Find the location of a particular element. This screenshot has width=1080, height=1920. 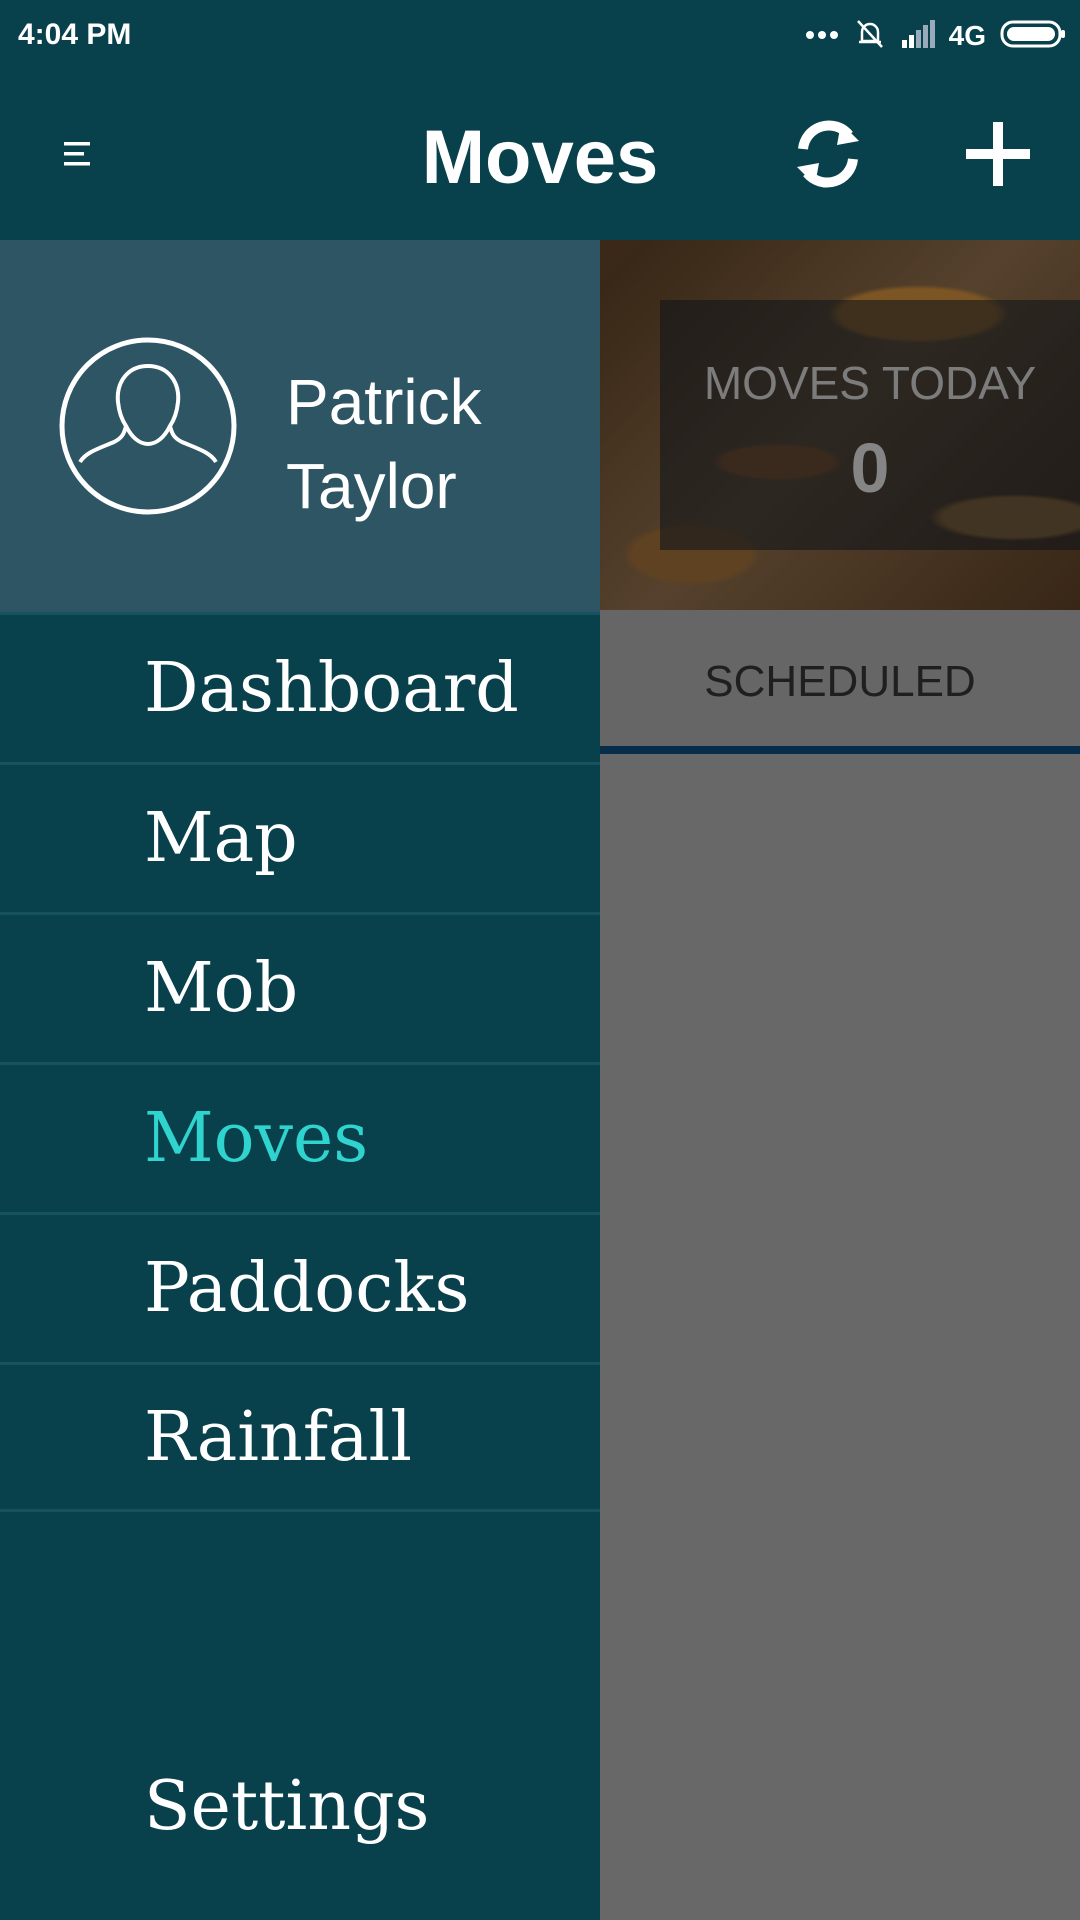

nav-item-moves: Moves is located at coordinates (300, 1137).